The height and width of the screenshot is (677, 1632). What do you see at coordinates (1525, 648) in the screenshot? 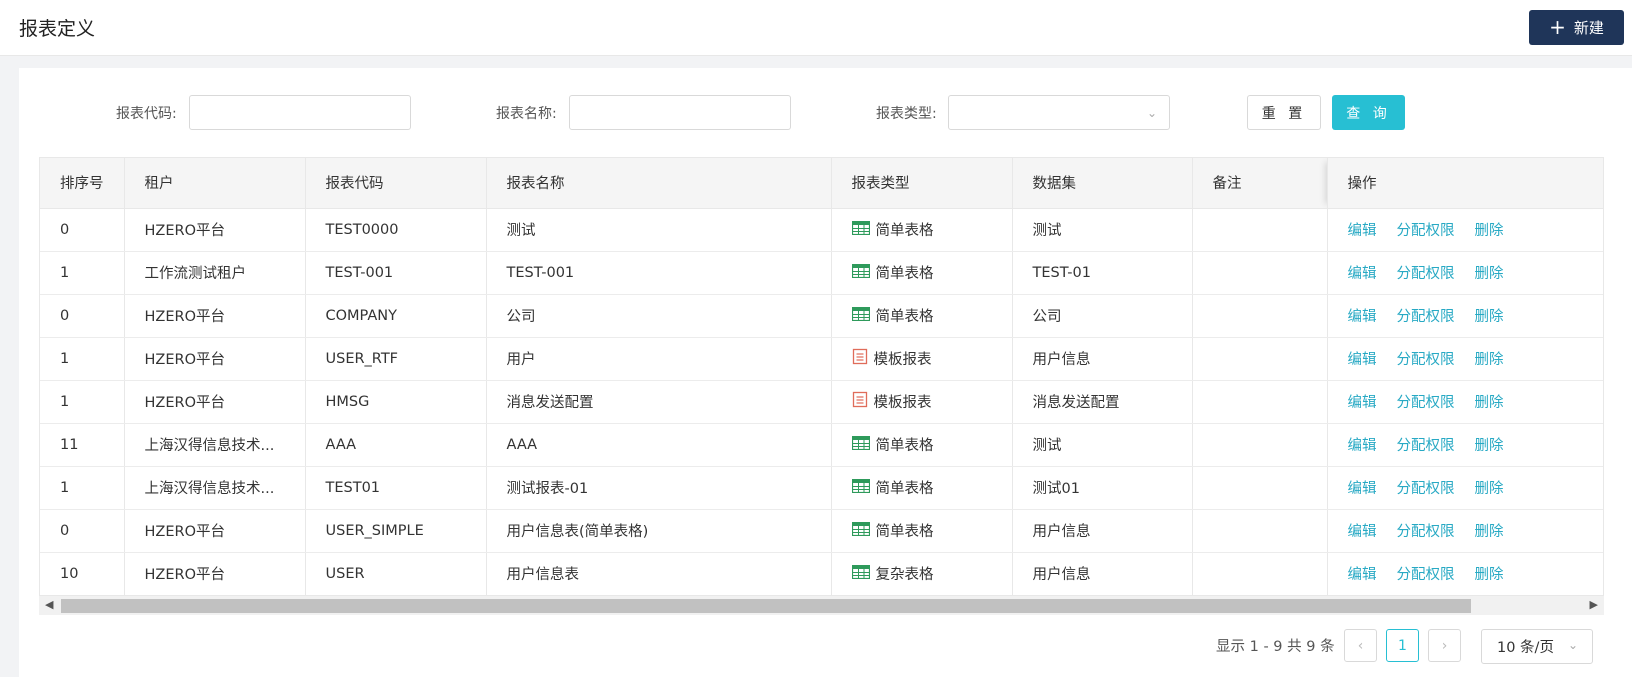
I see `page-size-value: 10 条/页` at bounding box center [1525, 648].